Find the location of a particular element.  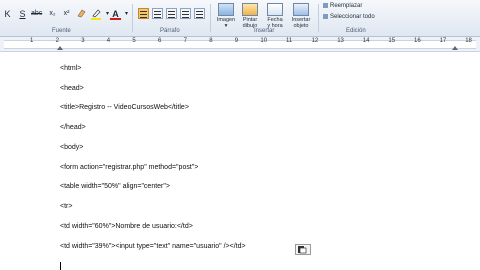

image-icon is located at coordinates (226, 9).